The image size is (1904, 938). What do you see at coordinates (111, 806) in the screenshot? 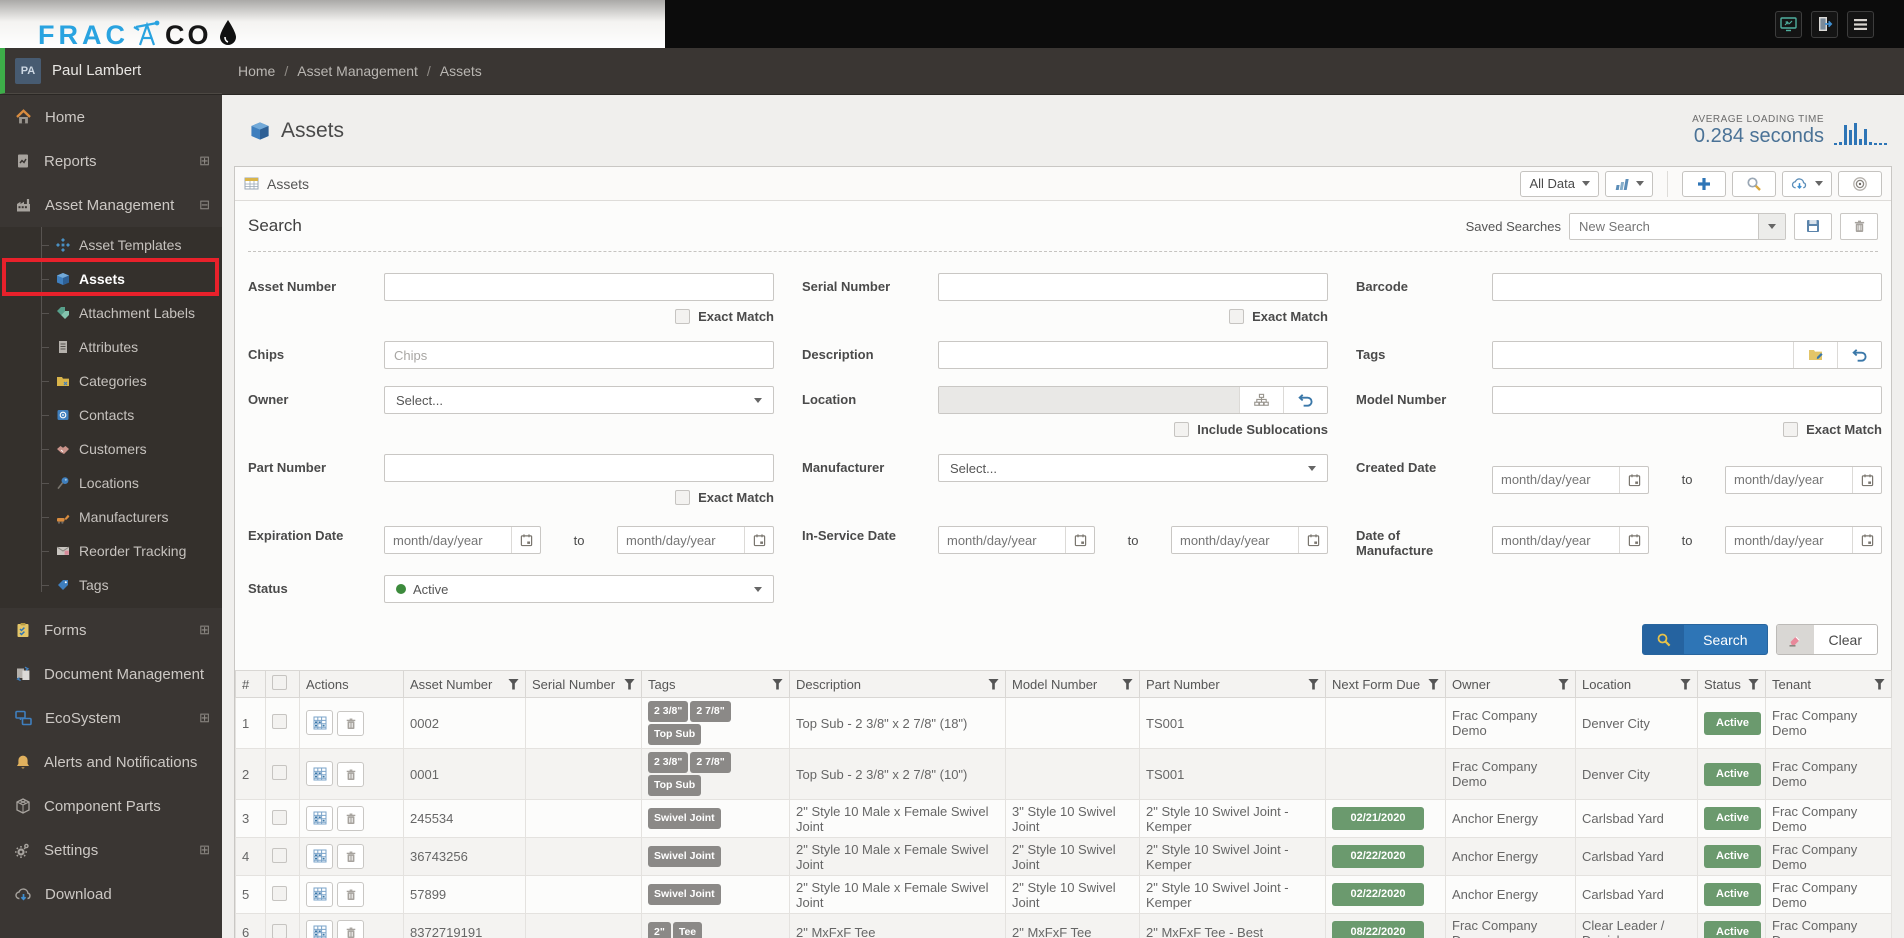
I see `sidebar-item-component-parts: Component Parts` at bounding box center [111, 806].